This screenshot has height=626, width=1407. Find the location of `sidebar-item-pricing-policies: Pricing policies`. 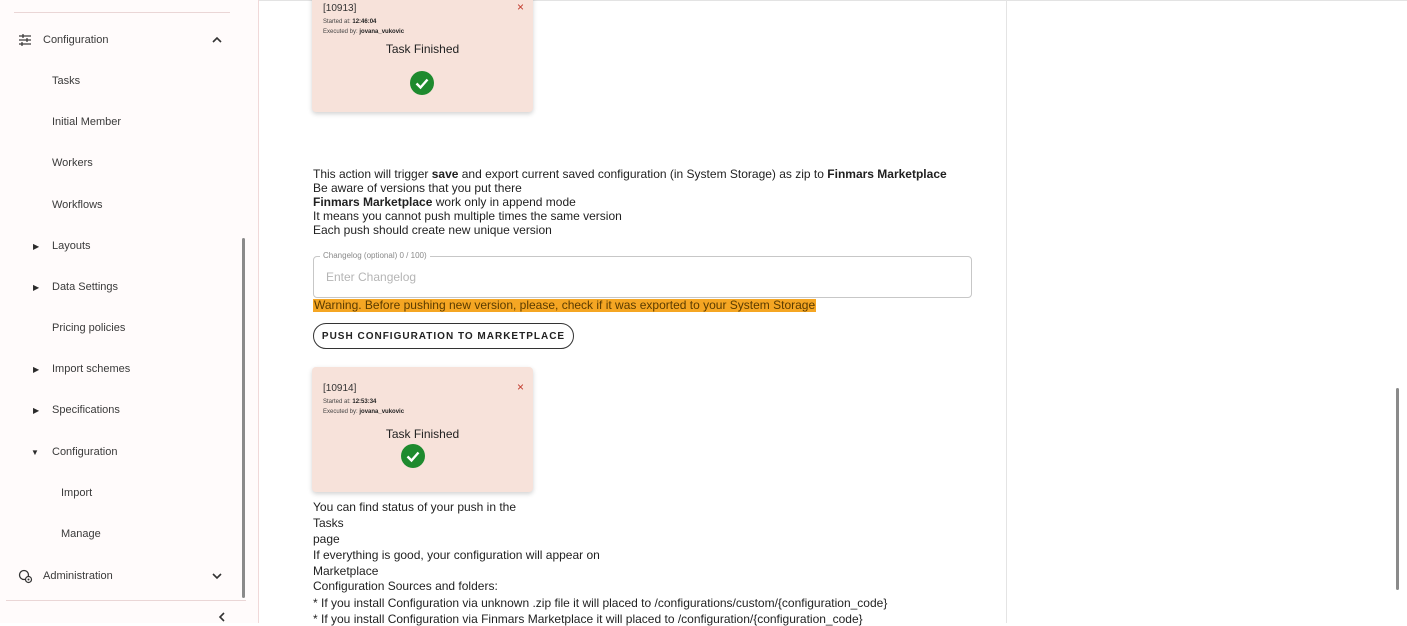

sidebar-item-pricing-policies: Pricing policies is located at coordinates (123, 328).